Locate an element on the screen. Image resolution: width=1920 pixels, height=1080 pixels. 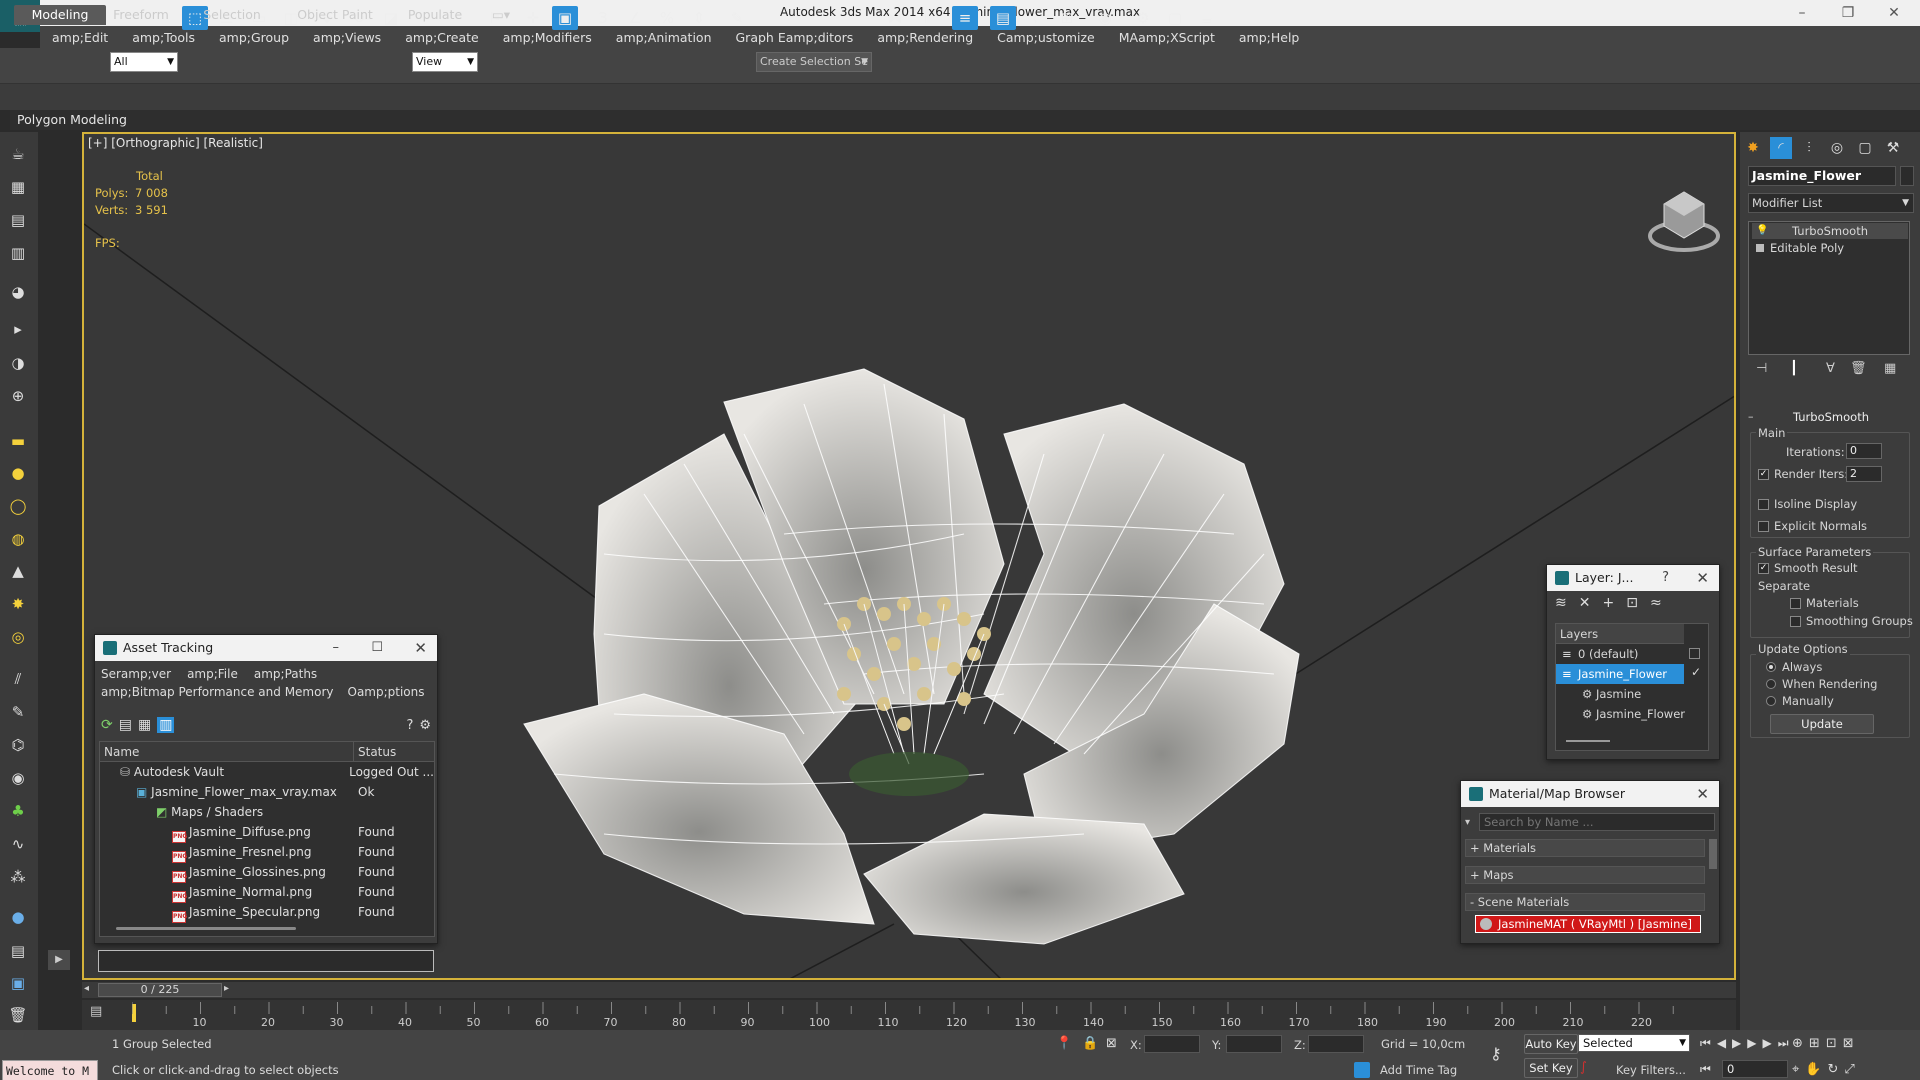
show-end-result-icon: ┃ is located at coordinates (1794, 368).